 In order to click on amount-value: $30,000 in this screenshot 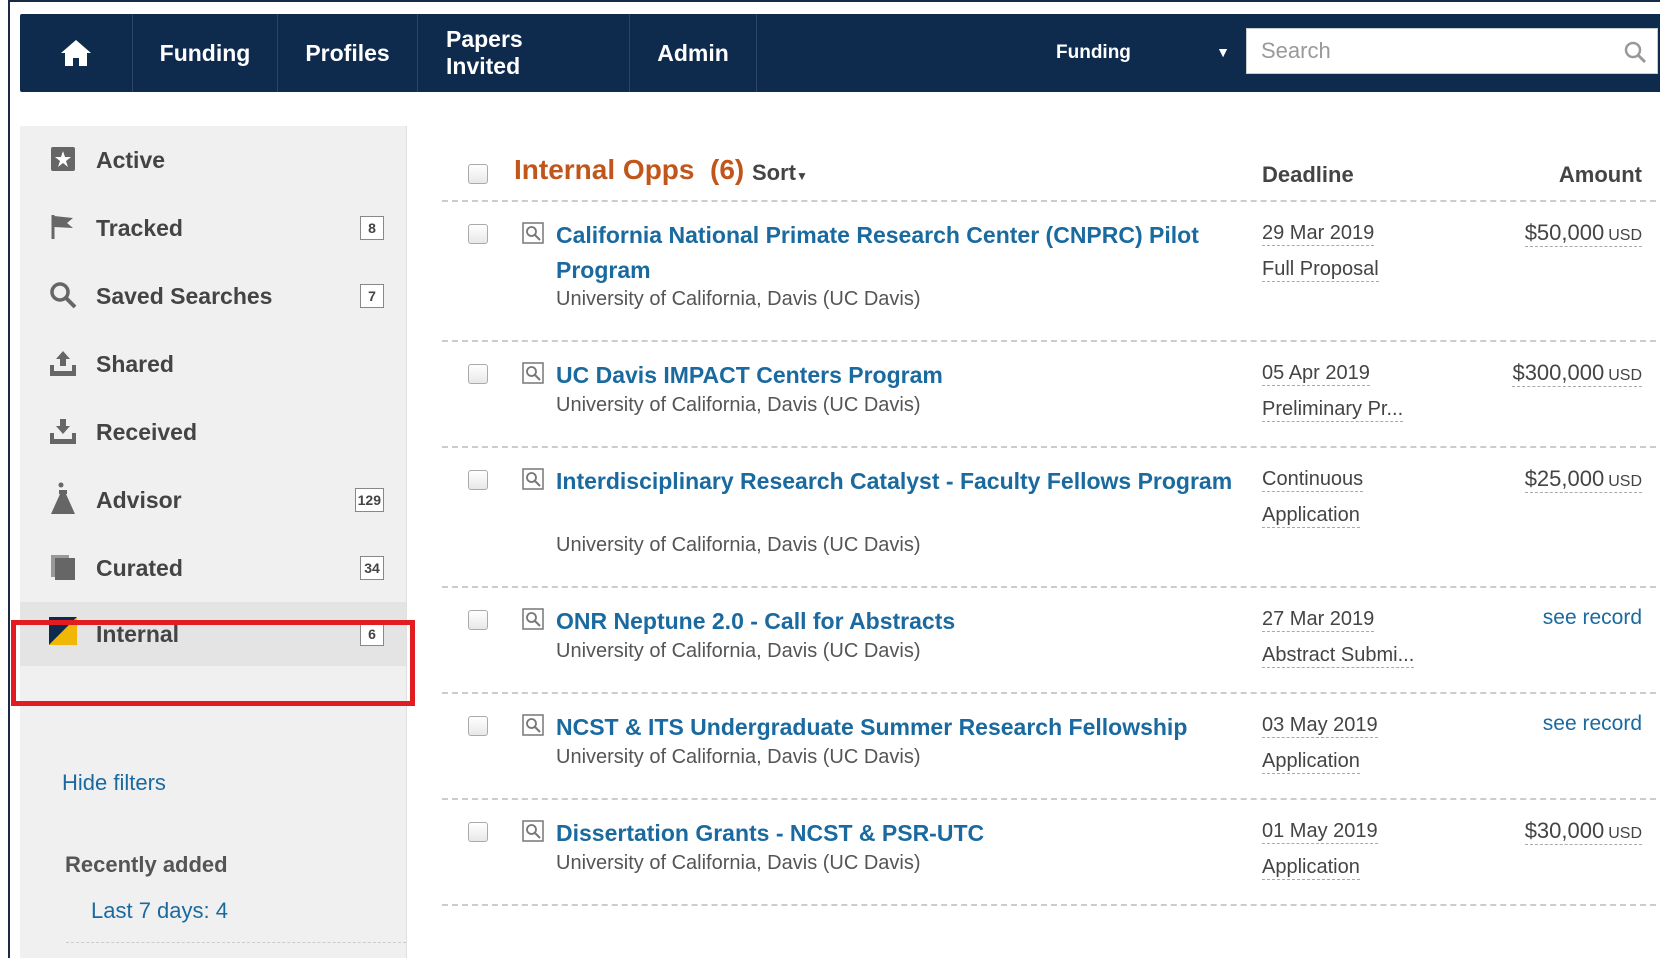, I will do `click(1564, 830)`.